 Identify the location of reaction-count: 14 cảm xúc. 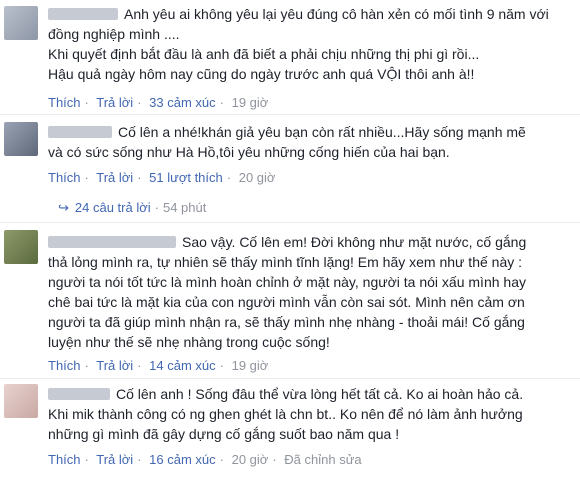
(182, 365).